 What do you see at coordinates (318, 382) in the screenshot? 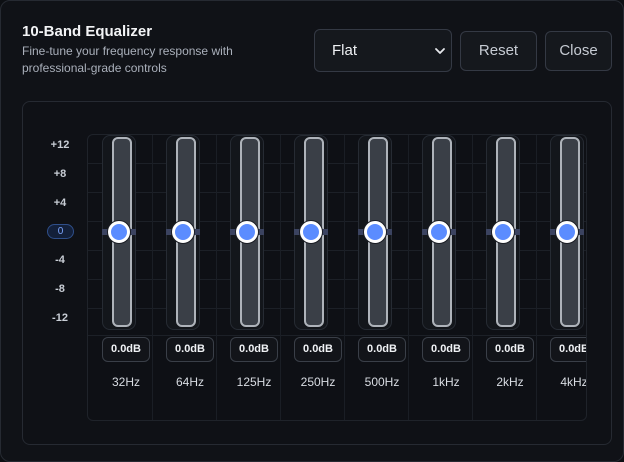
I see `frequency-label: 250Hz` at bounding box center [318, 382].